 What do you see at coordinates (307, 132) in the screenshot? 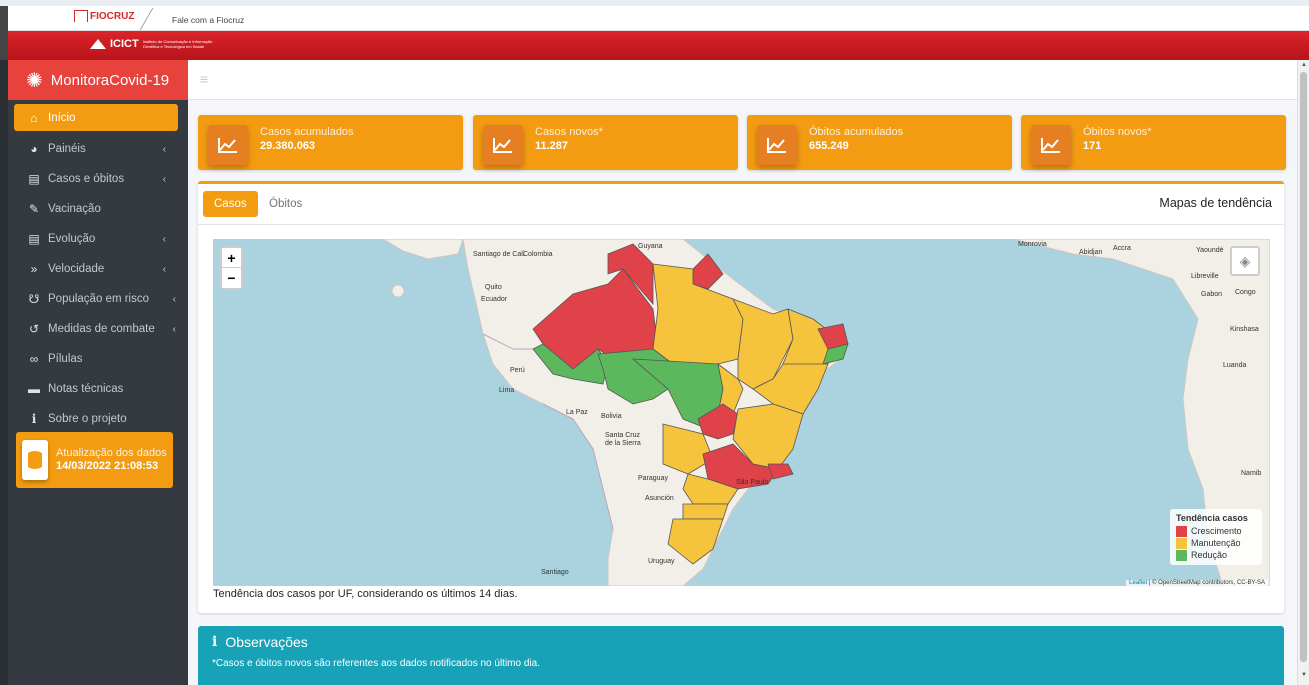
I see `info-box-label: Casos acumulados` at bounding box center [307, 132].